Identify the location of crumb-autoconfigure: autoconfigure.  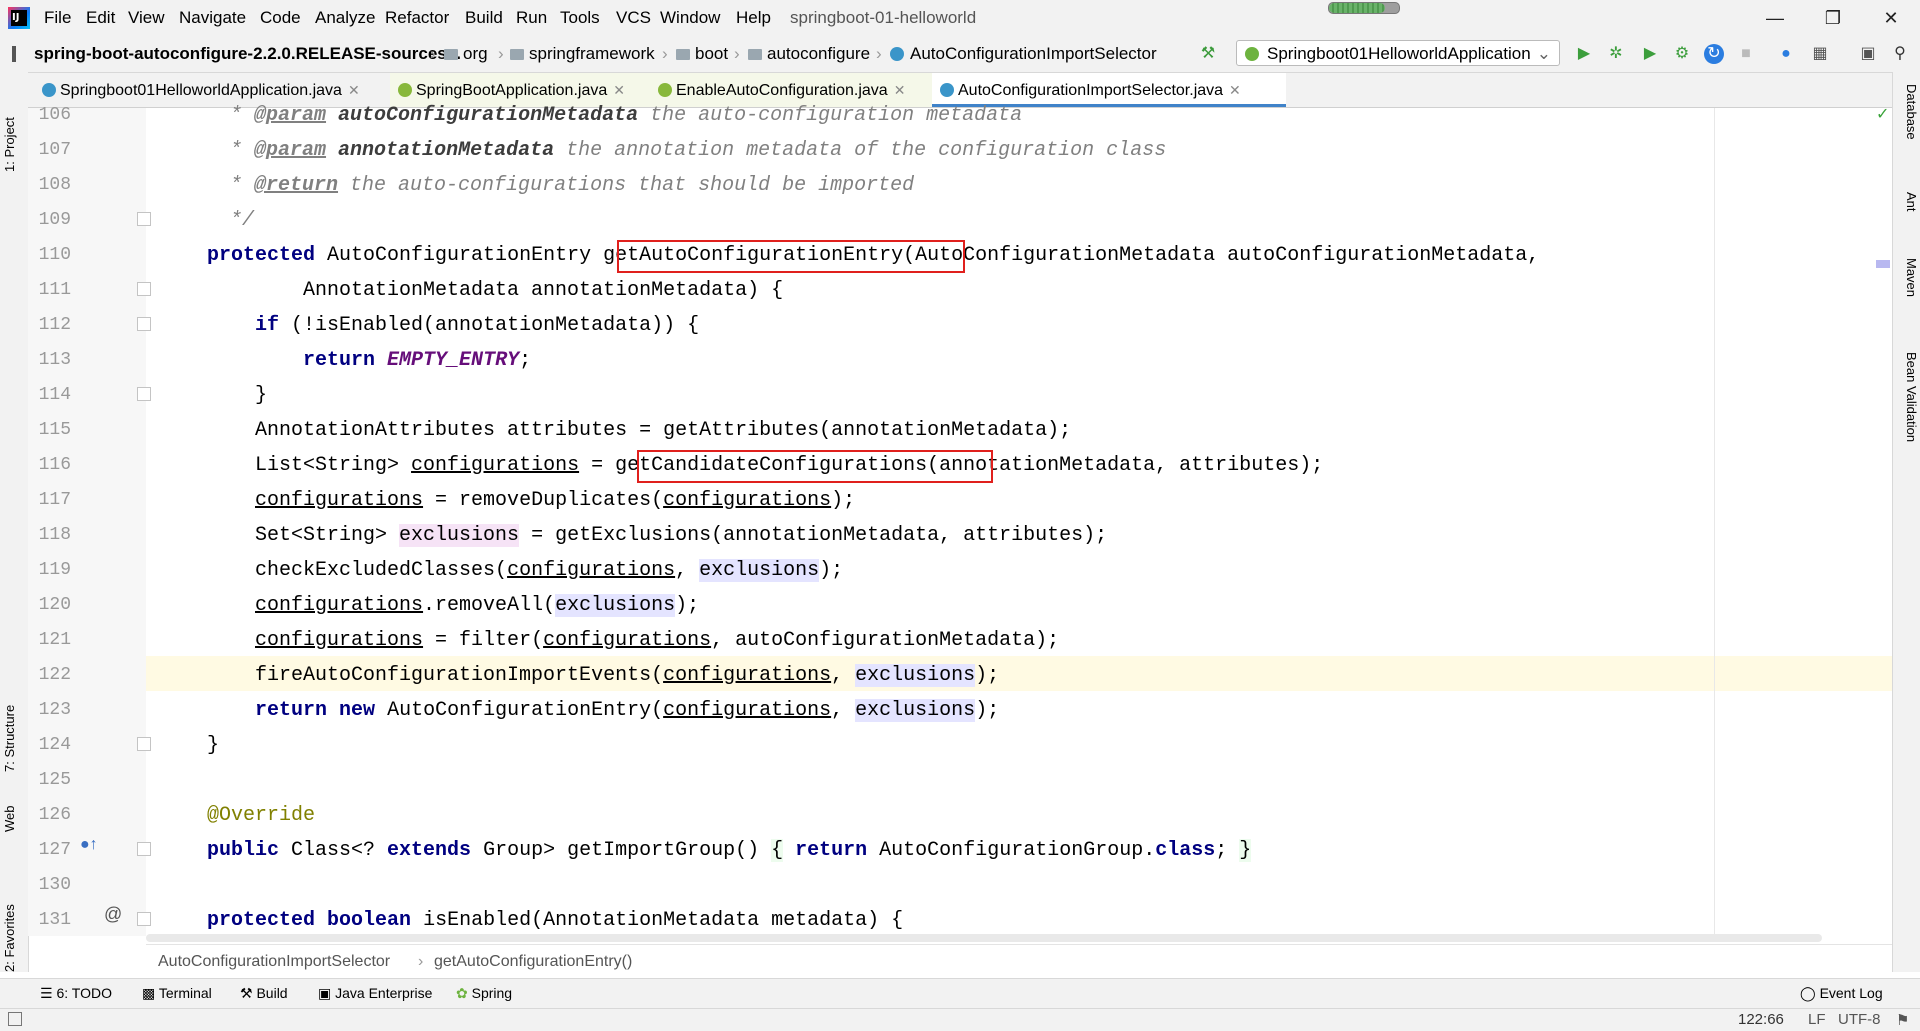
(809, 54).